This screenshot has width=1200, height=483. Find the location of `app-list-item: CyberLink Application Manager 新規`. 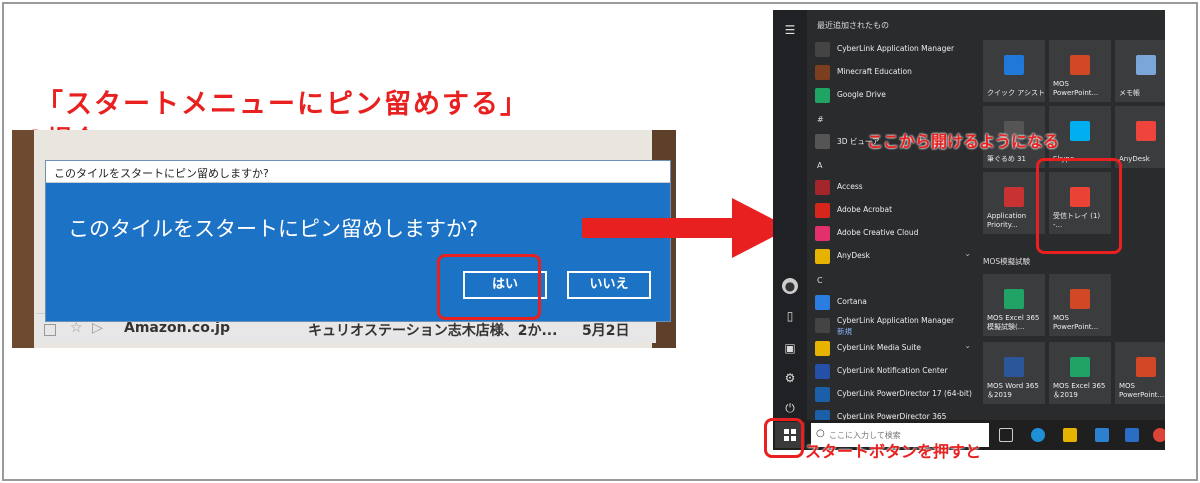

app-list-item: CyberLink Application Manager 新規 is located at coordinates (896, 326).